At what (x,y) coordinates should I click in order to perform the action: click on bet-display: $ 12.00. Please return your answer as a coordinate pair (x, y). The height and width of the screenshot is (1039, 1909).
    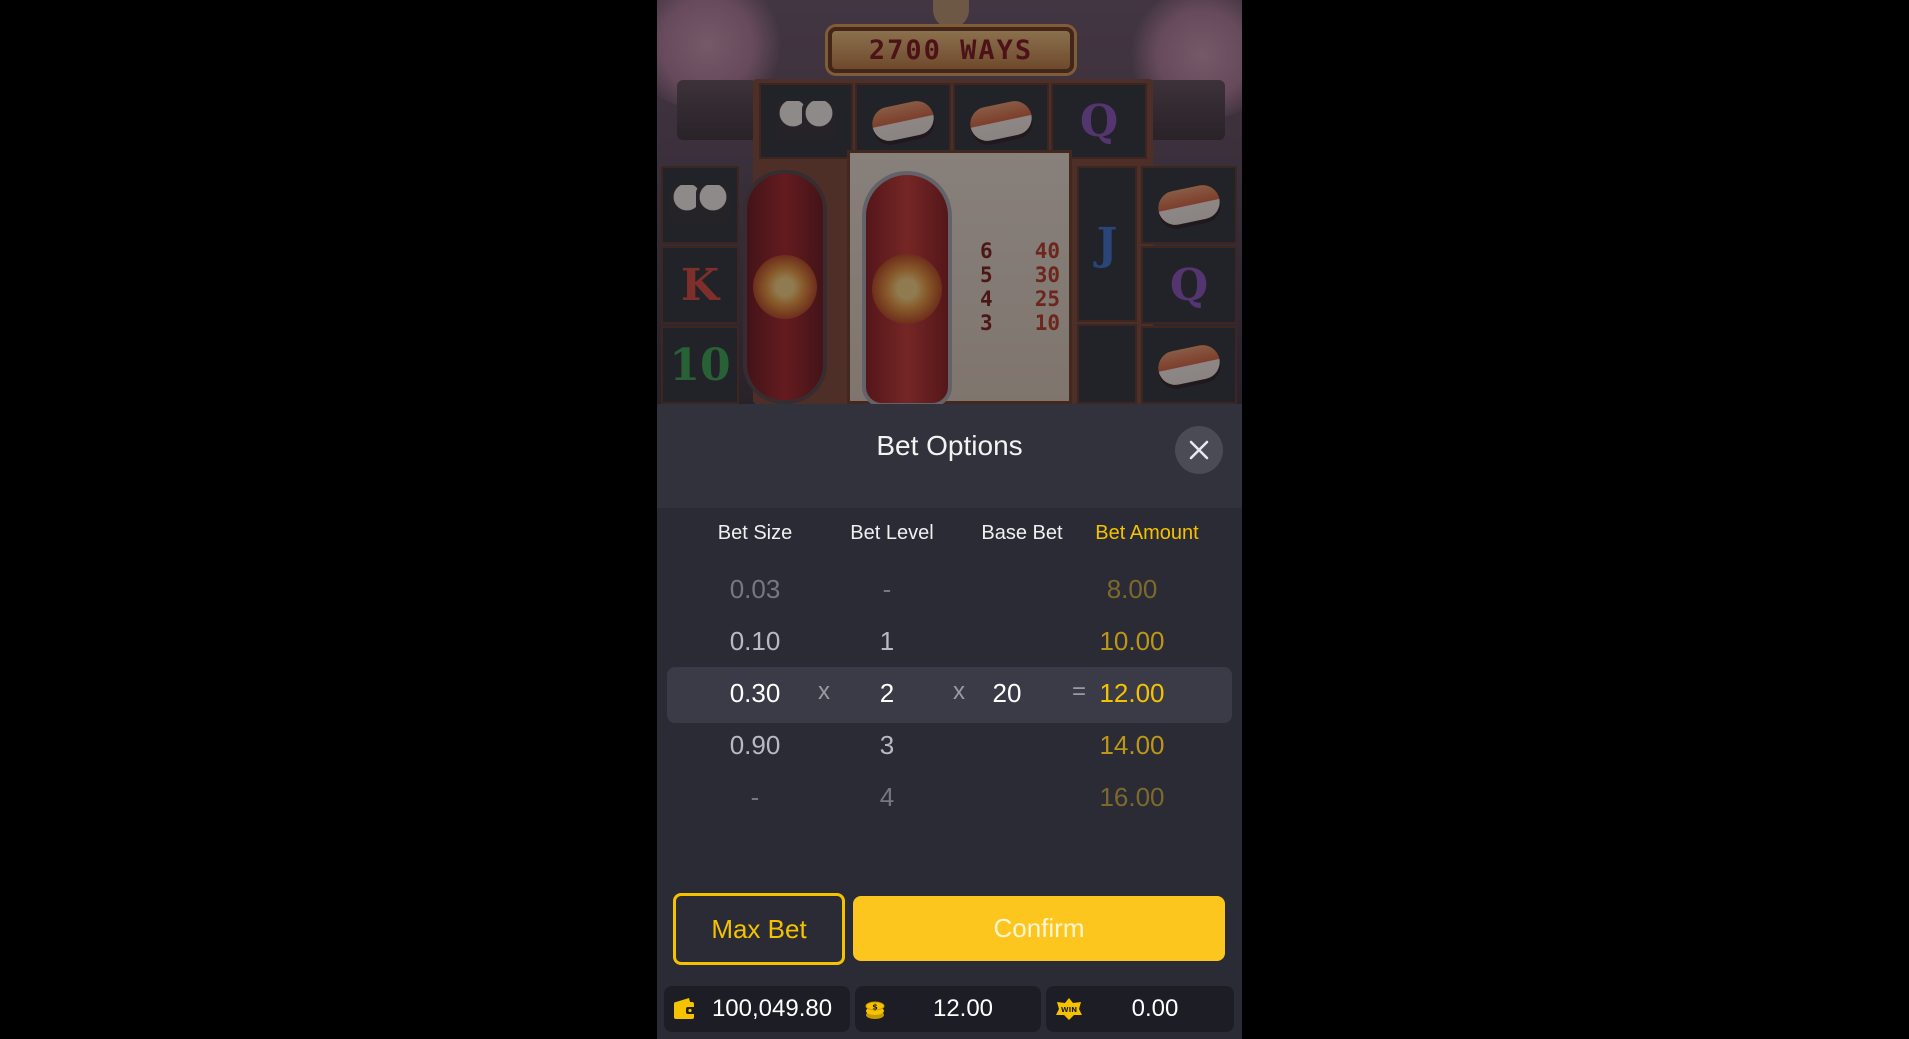
    Looking at the image, I should click on (948, 1009).